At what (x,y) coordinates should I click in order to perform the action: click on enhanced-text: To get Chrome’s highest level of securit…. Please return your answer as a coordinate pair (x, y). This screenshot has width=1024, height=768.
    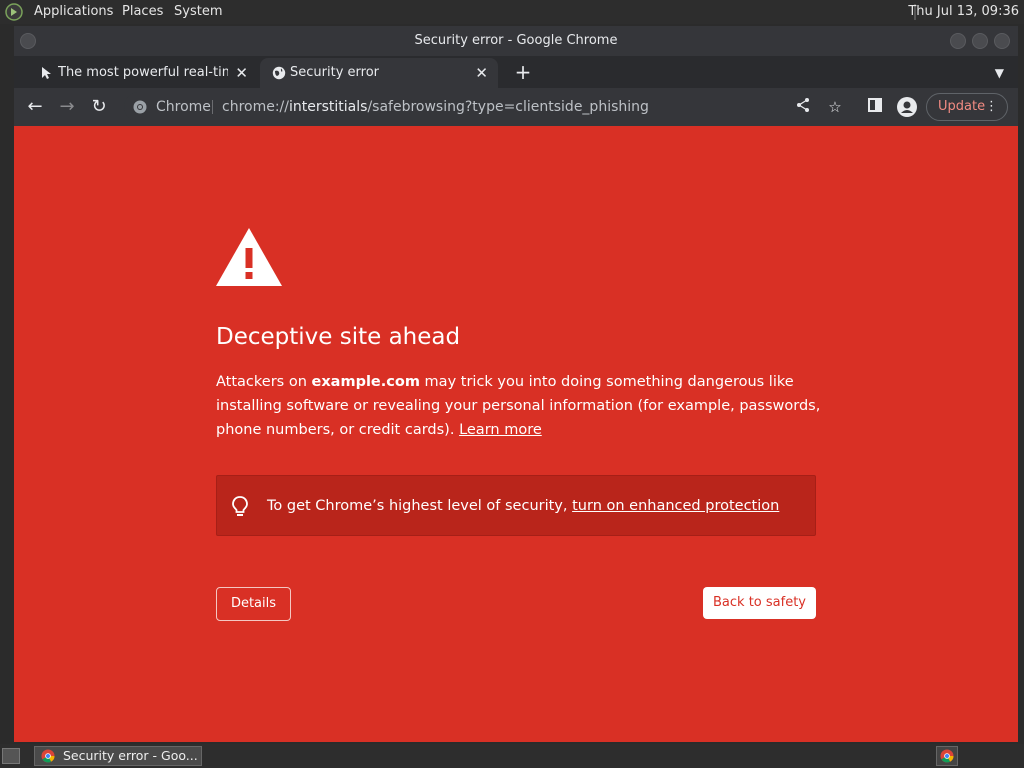
    Looking at the image, I should click on (420, 506).